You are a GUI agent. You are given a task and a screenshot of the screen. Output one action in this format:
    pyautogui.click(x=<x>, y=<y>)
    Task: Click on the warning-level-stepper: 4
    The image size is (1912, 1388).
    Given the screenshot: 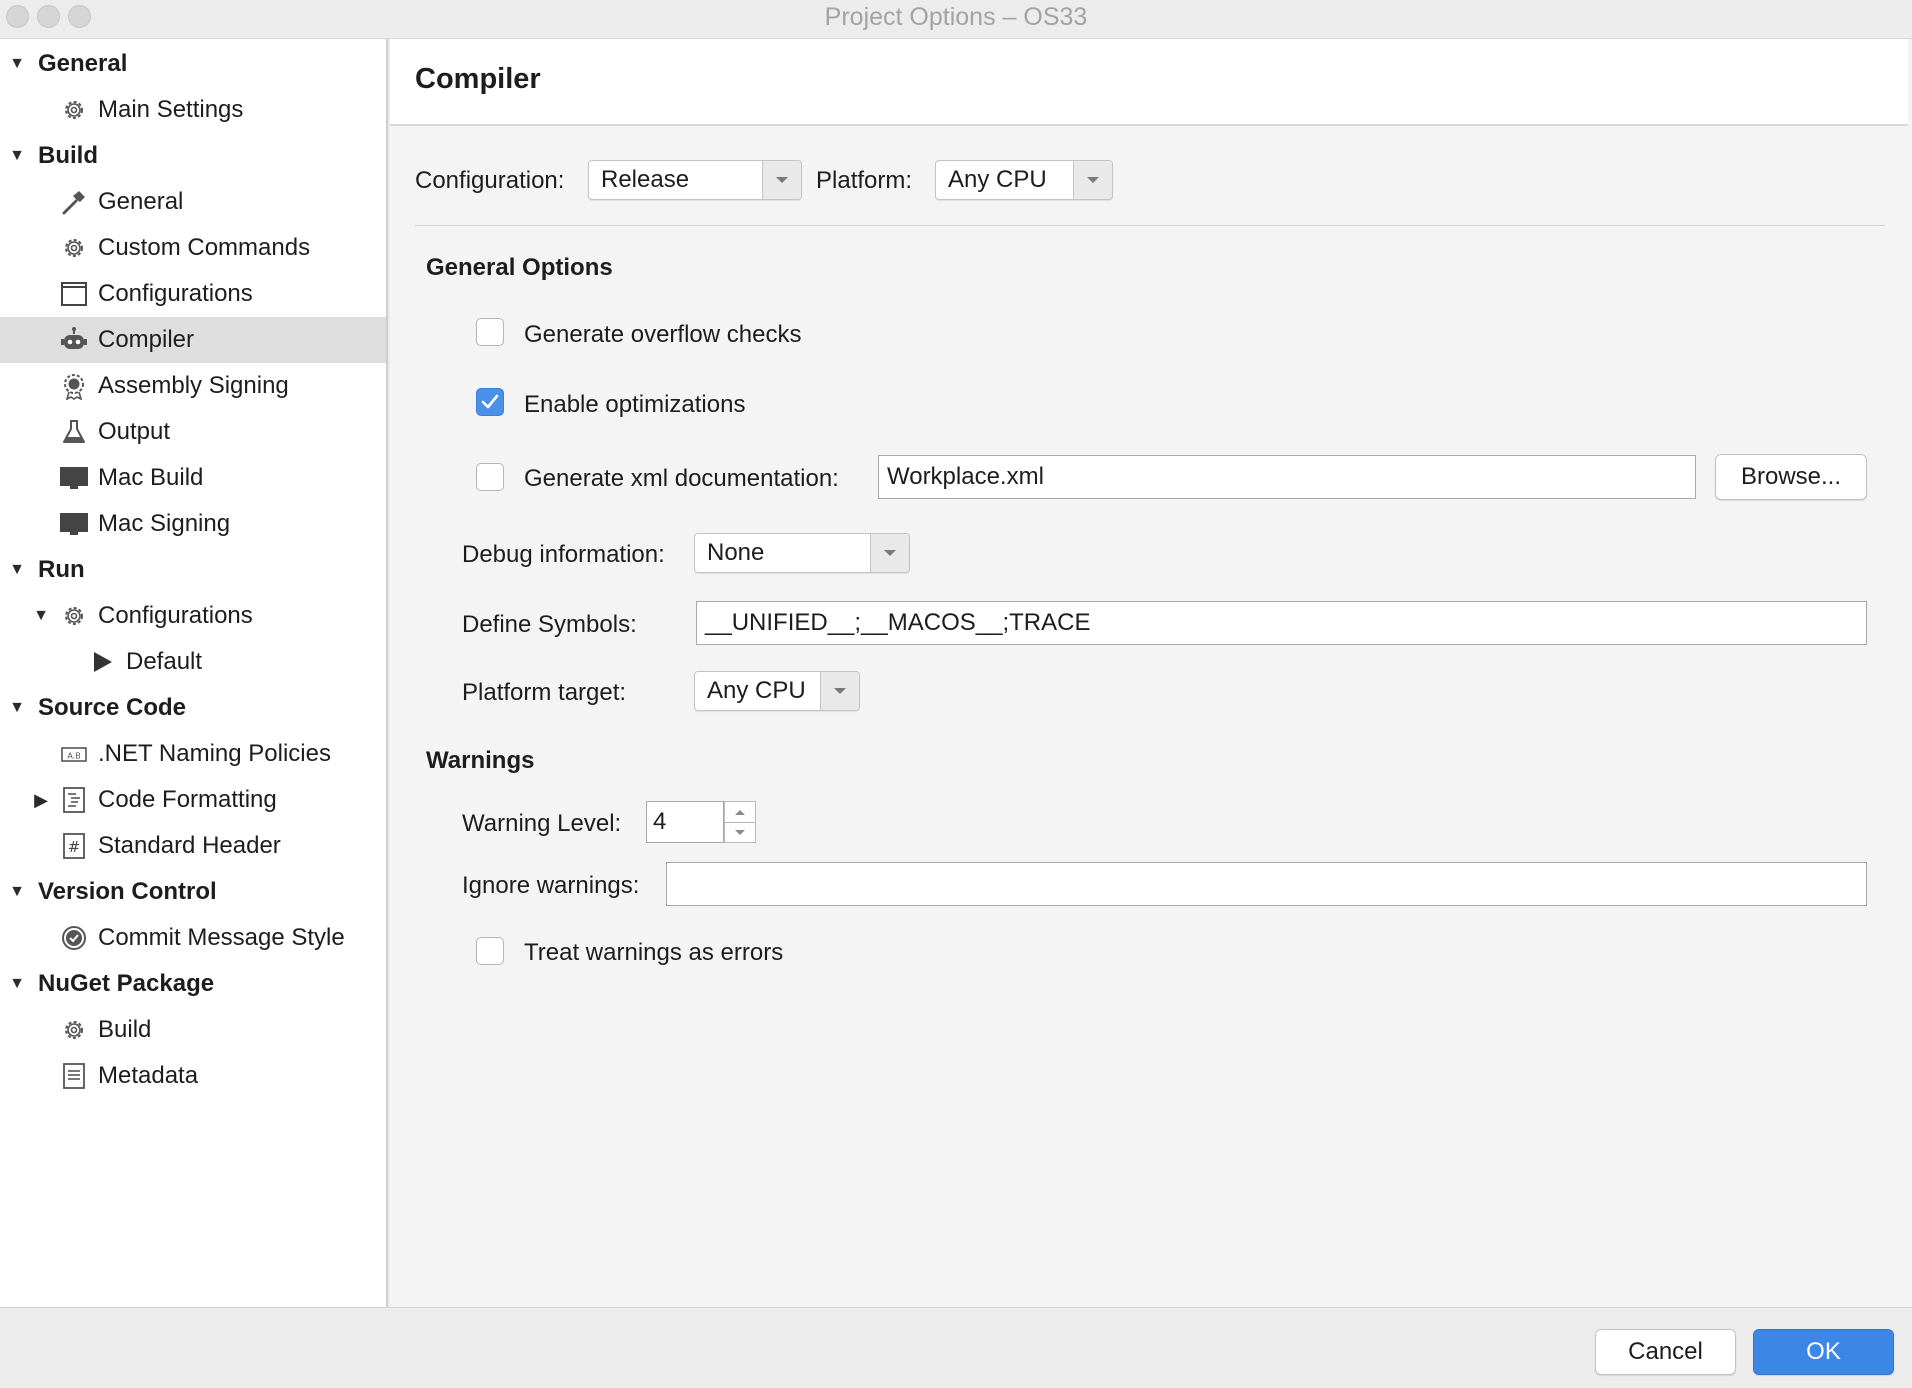 What is the action you would take?
    pyautogui.click(x=701, y=822)
    